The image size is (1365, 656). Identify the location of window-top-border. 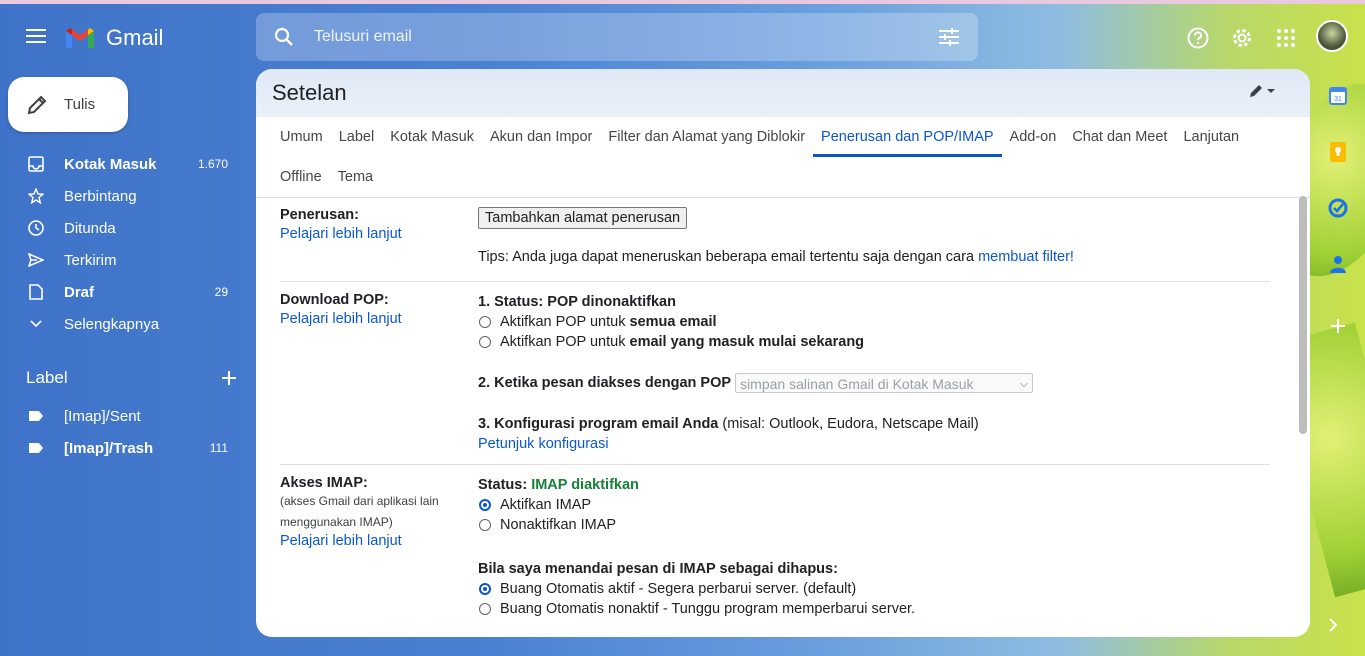
(682, 2).